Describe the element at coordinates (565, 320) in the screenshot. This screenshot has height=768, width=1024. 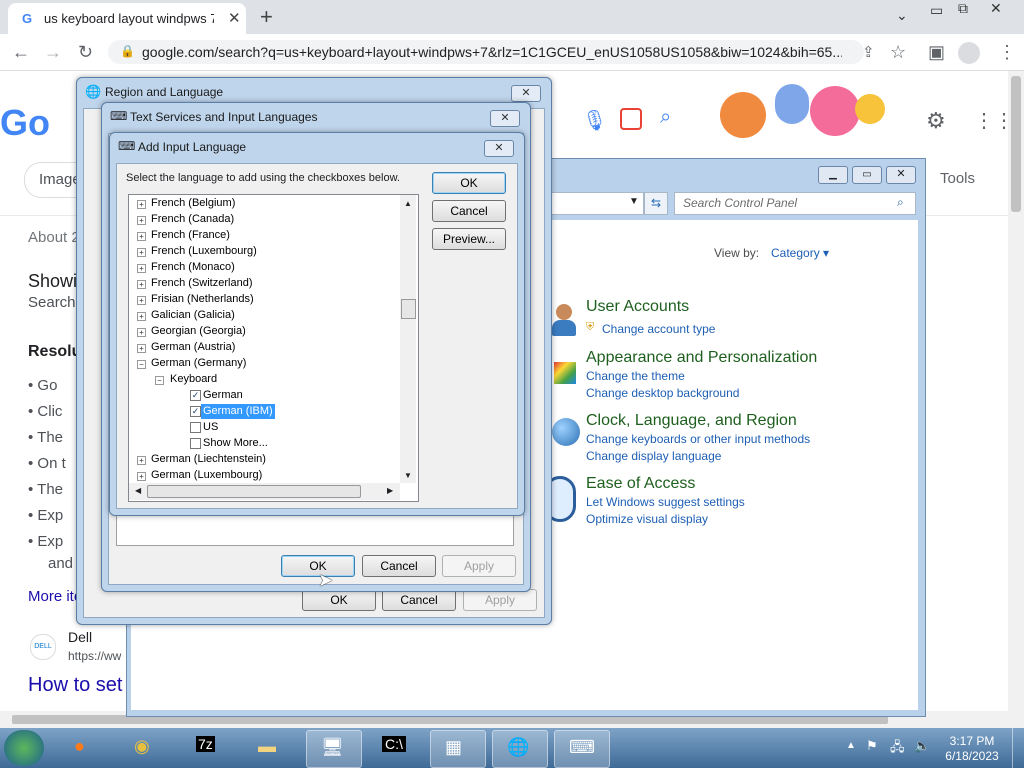
I see `user-accounts-icon` at that location.